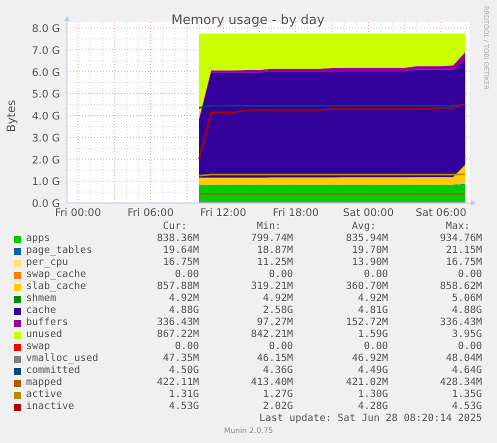 Image resolution: width=497 pixels, height=443 pixels. What do you see at coordinates (151, 213) in the screenshot?
I see `axis-tick-label: Fri 06:00` at bounding box center [151, 213].